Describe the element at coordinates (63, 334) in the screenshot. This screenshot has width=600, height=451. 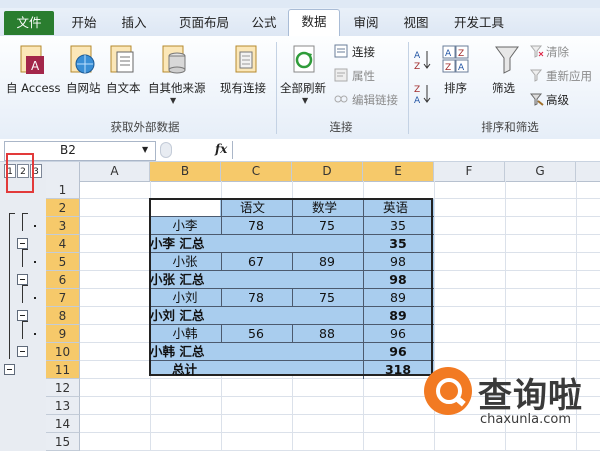
I see `row-header-9: 9` at that location.